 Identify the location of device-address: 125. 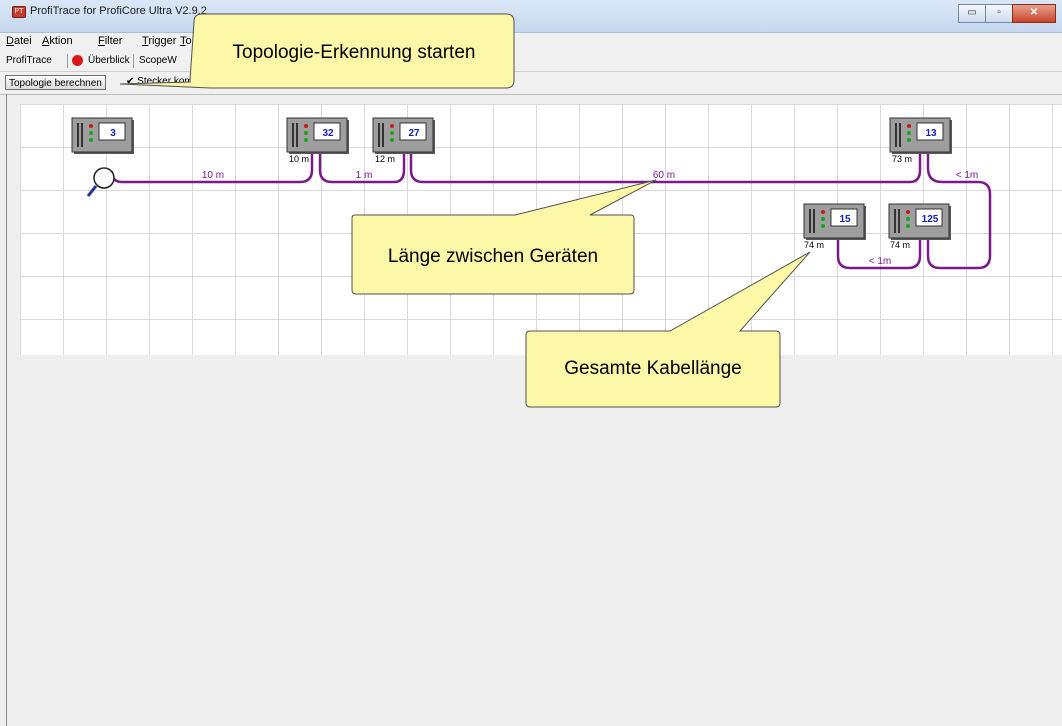
(930, 219).